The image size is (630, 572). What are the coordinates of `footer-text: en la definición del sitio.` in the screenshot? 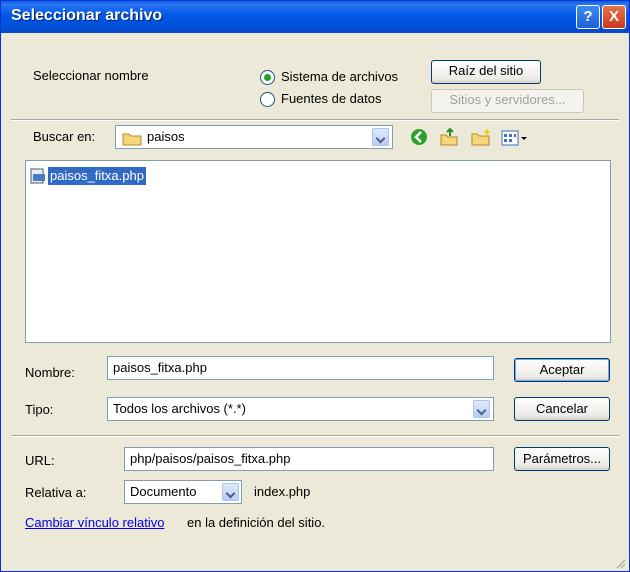 It's located at (256, 522).